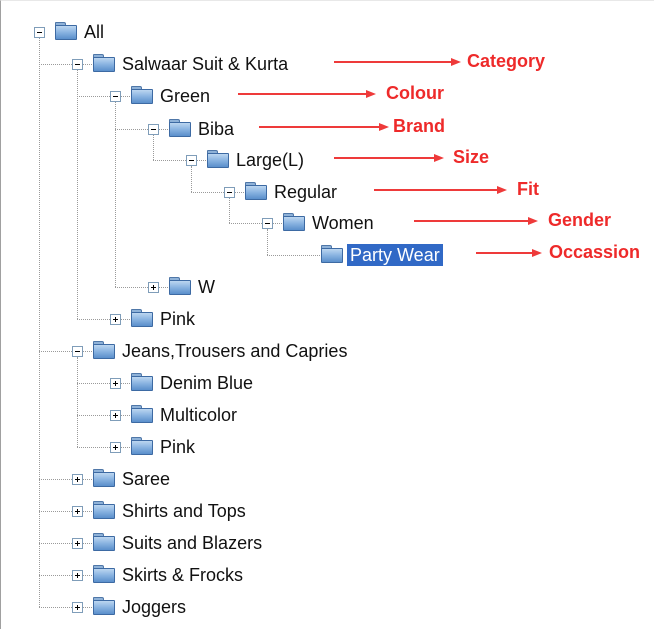  Describe the element at coordinates (94, 32) in the screenshot. I see `tree-node-label: All` at that location.